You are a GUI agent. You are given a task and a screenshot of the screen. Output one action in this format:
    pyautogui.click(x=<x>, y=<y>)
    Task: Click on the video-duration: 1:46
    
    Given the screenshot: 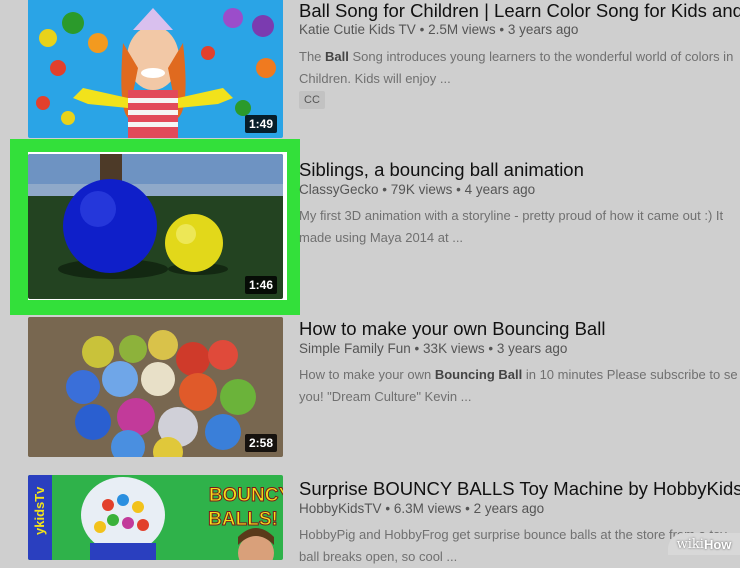 What is the action you would take?
    pyautogui.click(x=260, y=285)
    